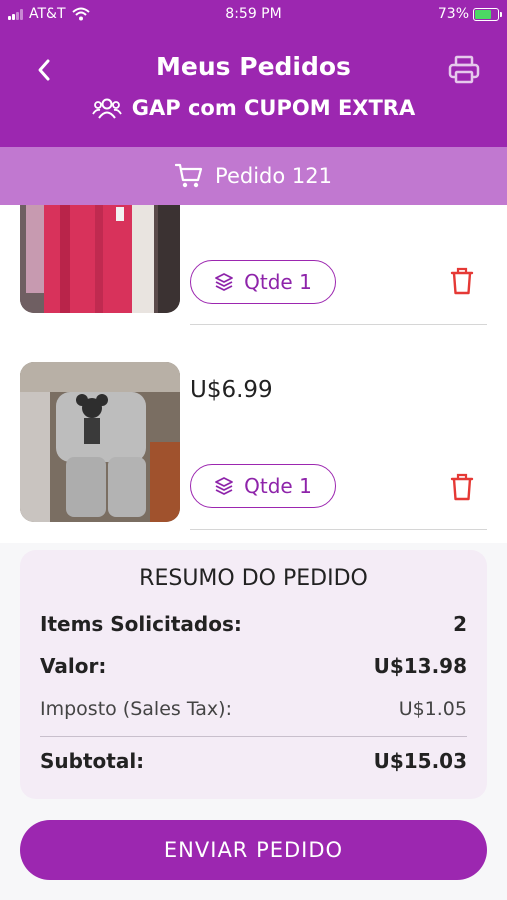  I want to click on summary-tax-row: Imposto (Sales Tax): U$1.05, so click(253, 709).